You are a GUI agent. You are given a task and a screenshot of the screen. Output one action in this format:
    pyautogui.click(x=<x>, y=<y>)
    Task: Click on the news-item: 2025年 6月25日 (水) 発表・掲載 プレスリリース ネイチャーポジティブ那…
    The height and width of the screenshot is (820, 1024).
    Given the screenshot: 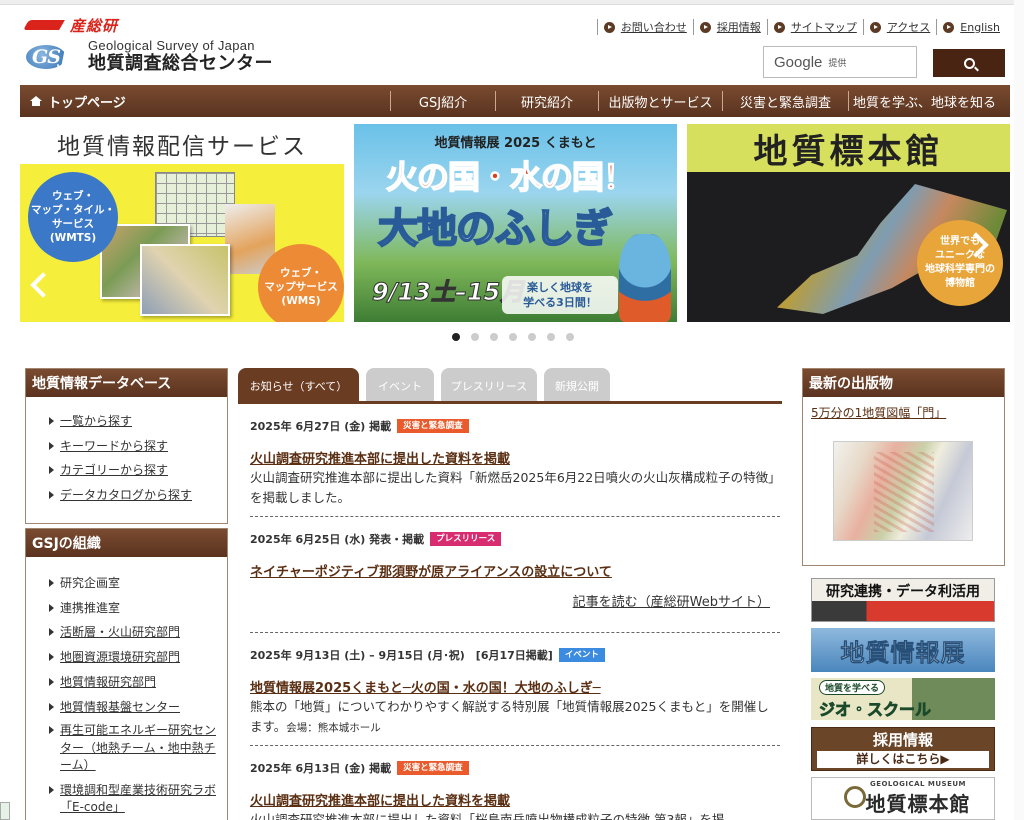 What is the action you would take?
    pyautogui.click(x=515, y=570)
    